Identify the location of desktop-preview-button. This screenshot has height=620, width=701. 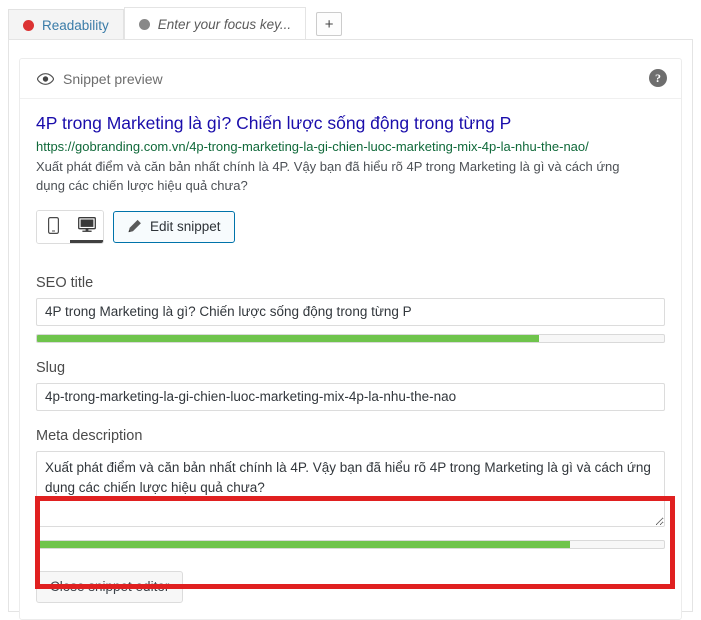
(86, 226).